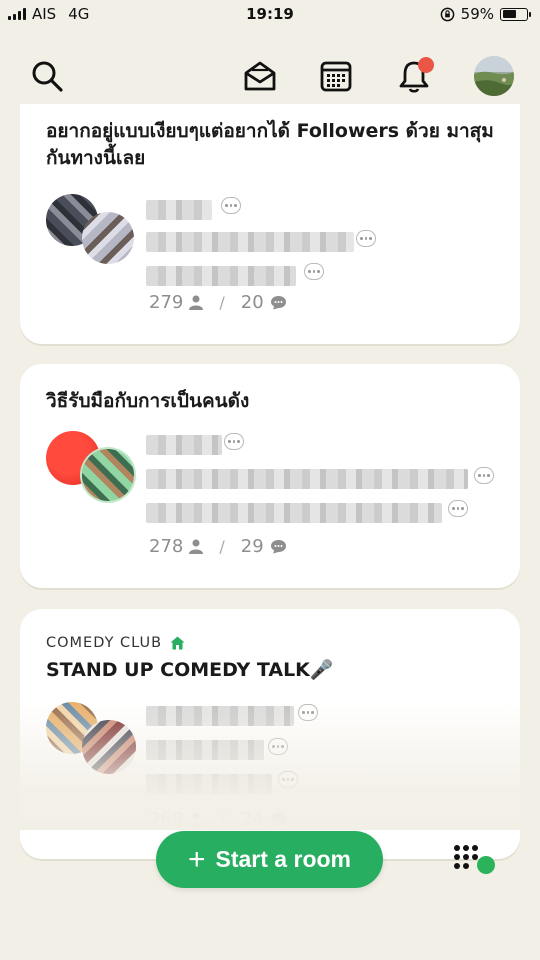 This screenshot has height=960, width=540. I want to click on speaker-count: 20, so click(252, 302).